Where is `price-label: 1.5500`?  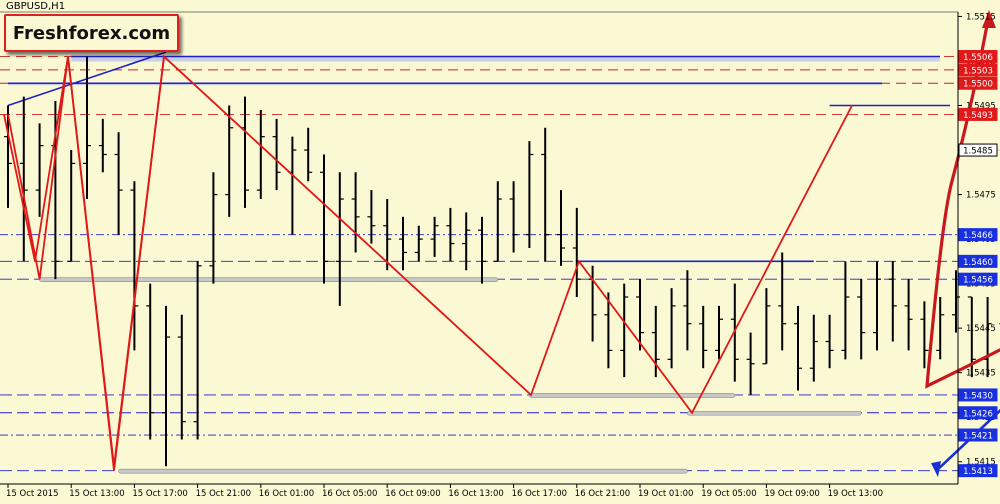
price-label: 1.5500 is located at coordinates (978, 85).